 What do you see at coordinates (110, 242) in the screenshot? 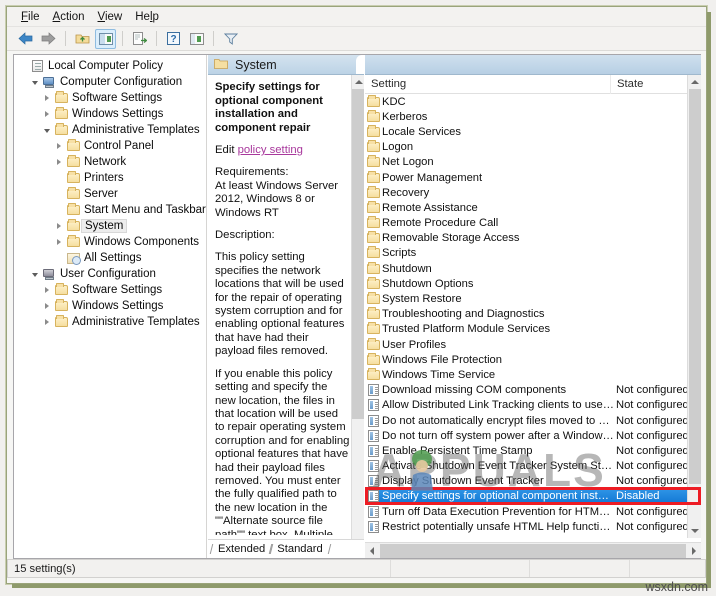
I see `tree-item-windows-components: Windows Components` at bounding box center [110, 242].